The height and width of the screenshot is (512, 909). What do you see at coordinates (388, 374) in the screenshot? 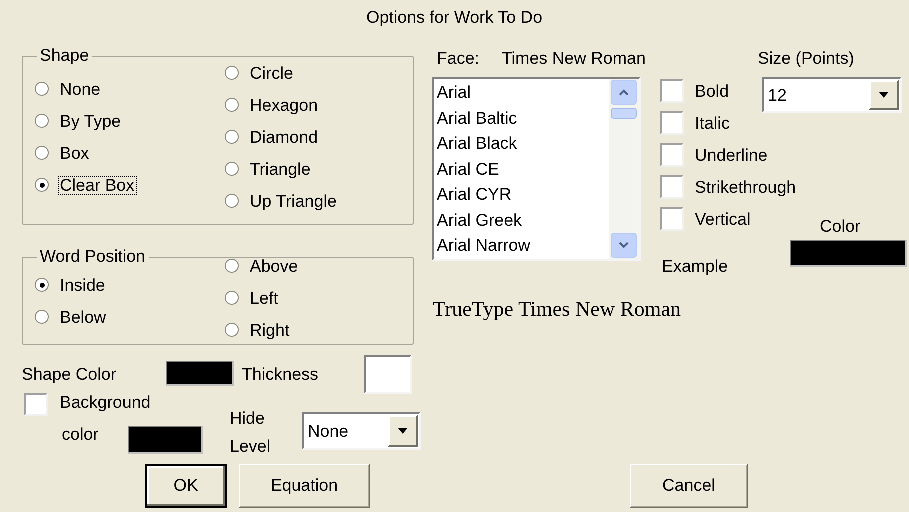
I see `thickness-field` at bounding box center [388, 374].